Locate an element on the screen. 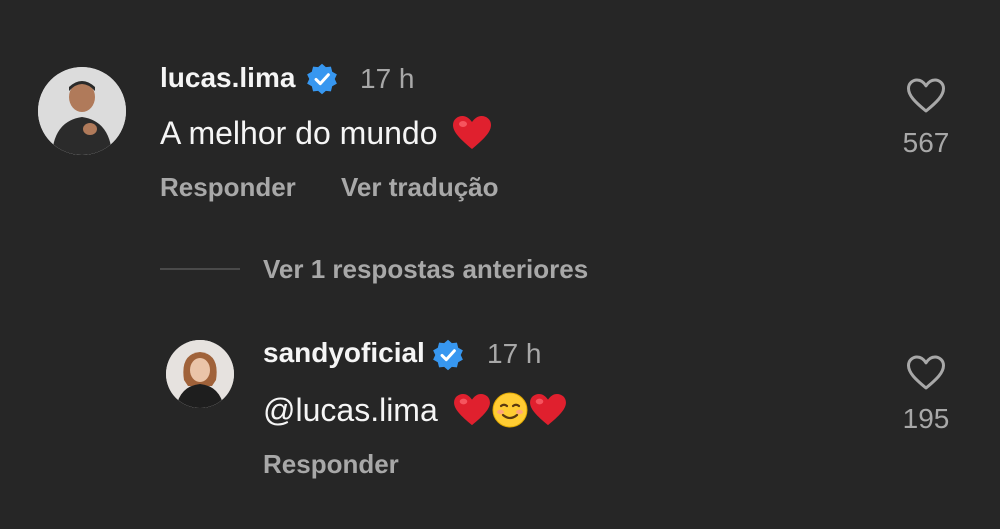 The width and height of the screenshot is (1000, 529). comment-text: A melhor do mundo is located at coordinates (326, 133).